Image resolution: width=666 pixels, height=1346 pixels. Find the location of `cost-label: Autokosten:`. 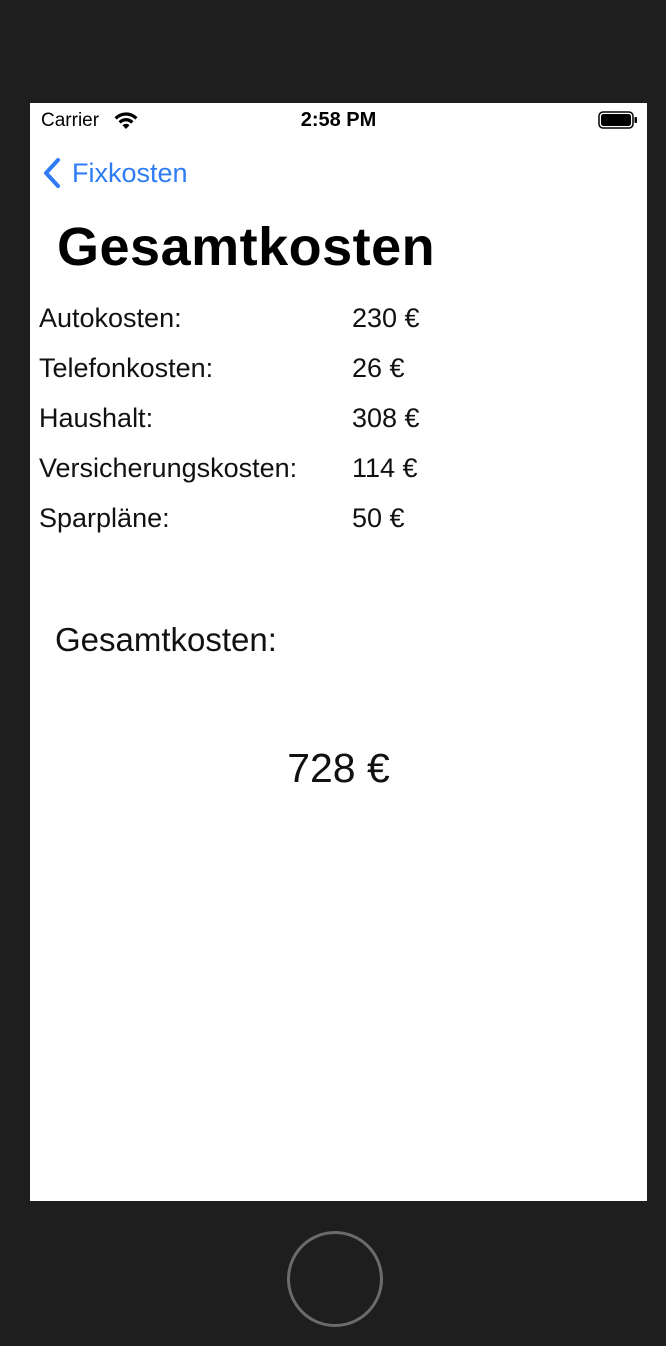

cost-label: Autokosten: is located at coordinates (110, 318).